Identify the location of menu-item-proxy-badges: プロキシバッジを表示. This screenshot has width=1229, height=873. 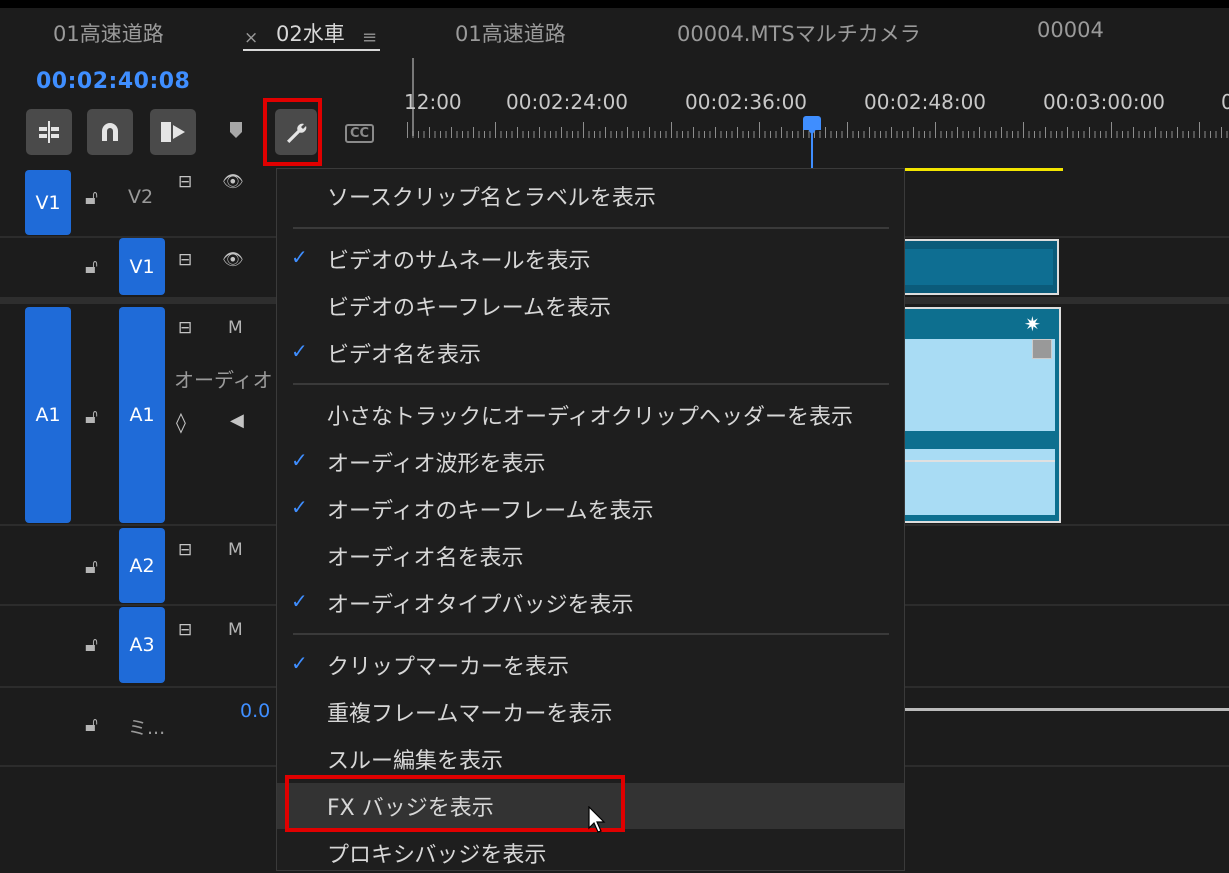
(590, 853).